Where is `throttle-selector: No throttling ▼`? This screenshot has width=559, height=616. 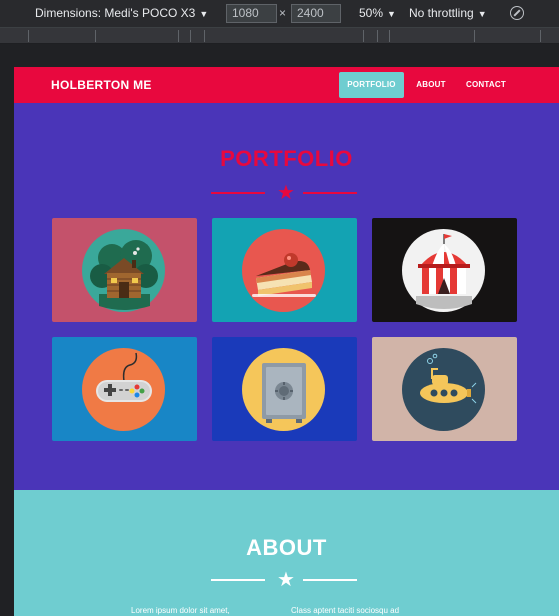 throttle-selector: No throttling ▼ is located at coordinates (448, 13).